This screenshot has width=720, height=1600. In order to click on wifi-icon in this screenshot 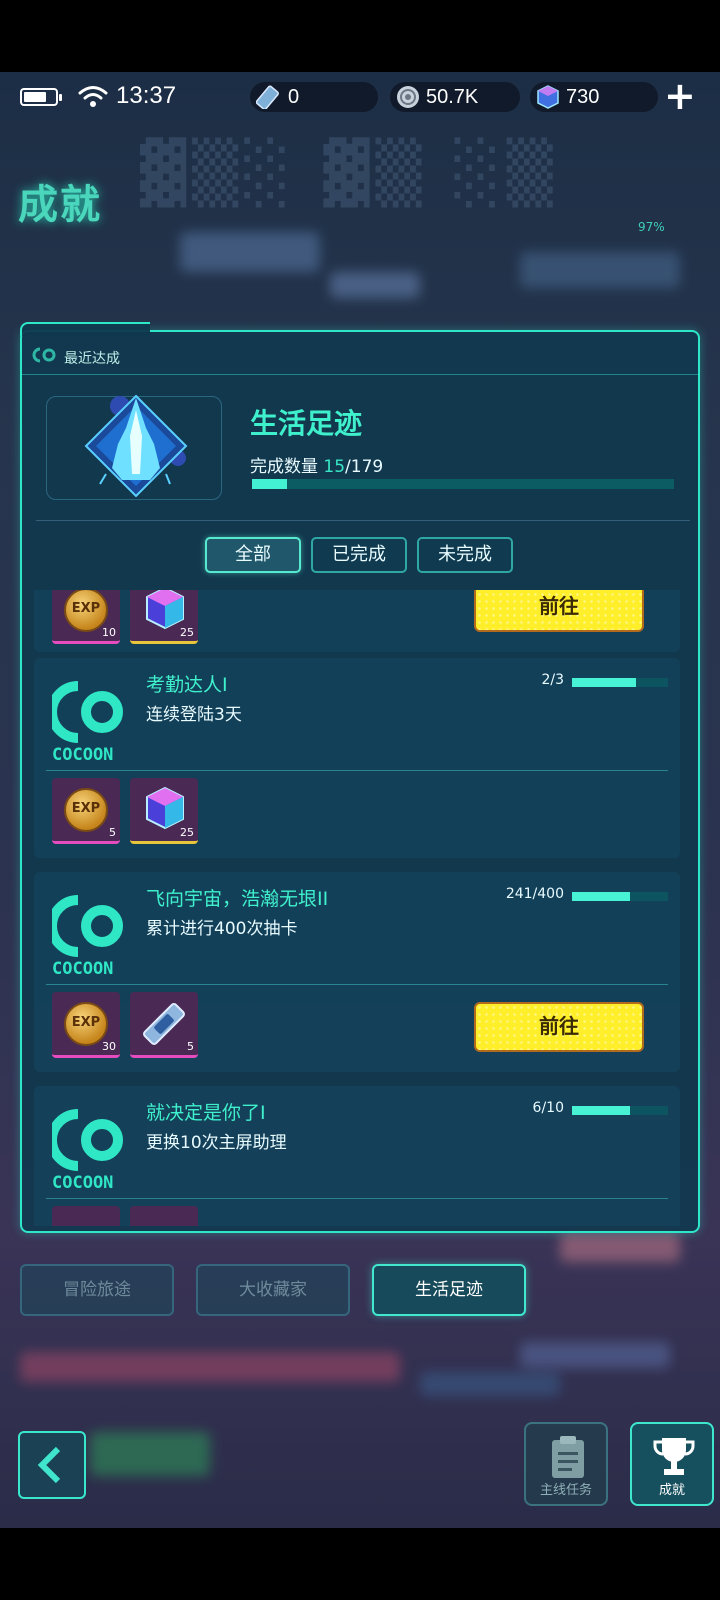, I will do `click(93, 96)`.